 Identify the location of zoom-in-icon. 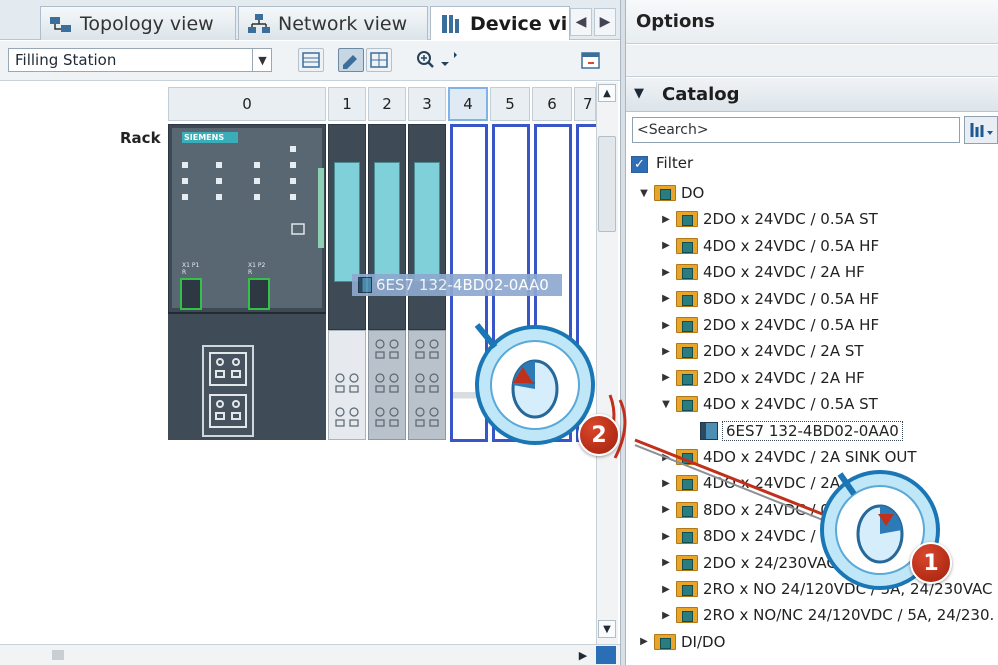
(437, 59).